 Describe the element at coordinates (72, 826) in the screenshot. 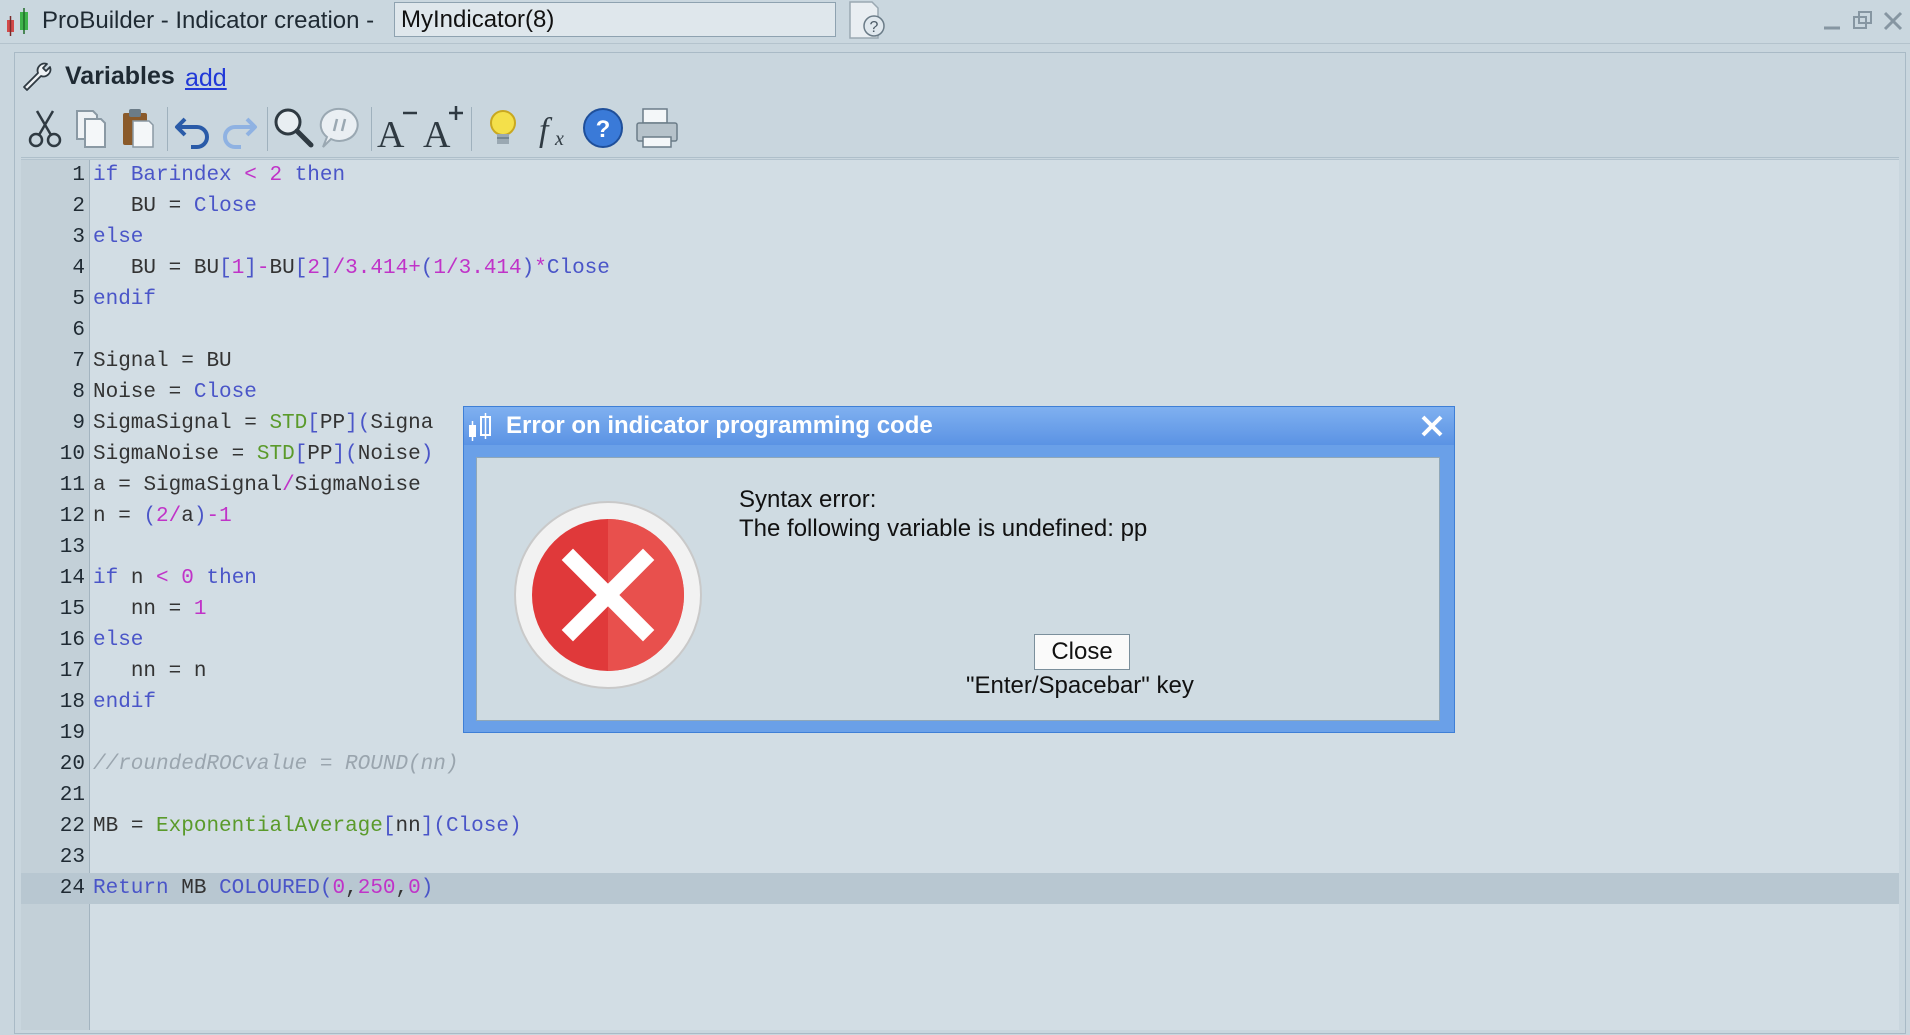

I see `line-number: 22` at that location.